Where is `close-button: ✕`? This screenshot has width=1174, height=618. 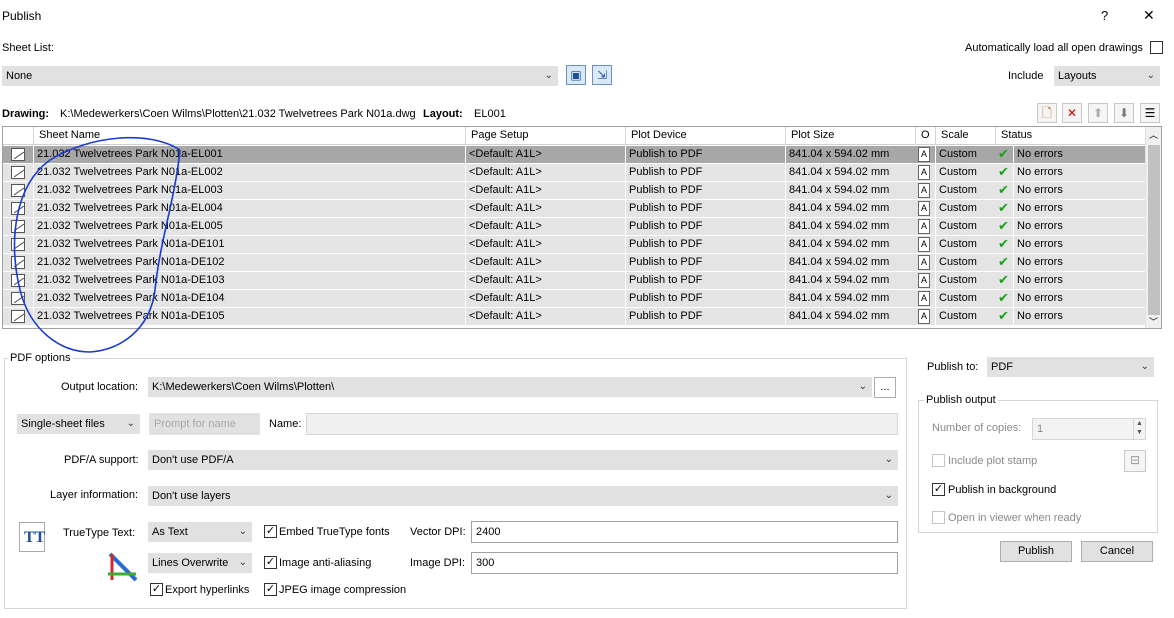 close-button: ✕ is located at coordinates (1149, 15).